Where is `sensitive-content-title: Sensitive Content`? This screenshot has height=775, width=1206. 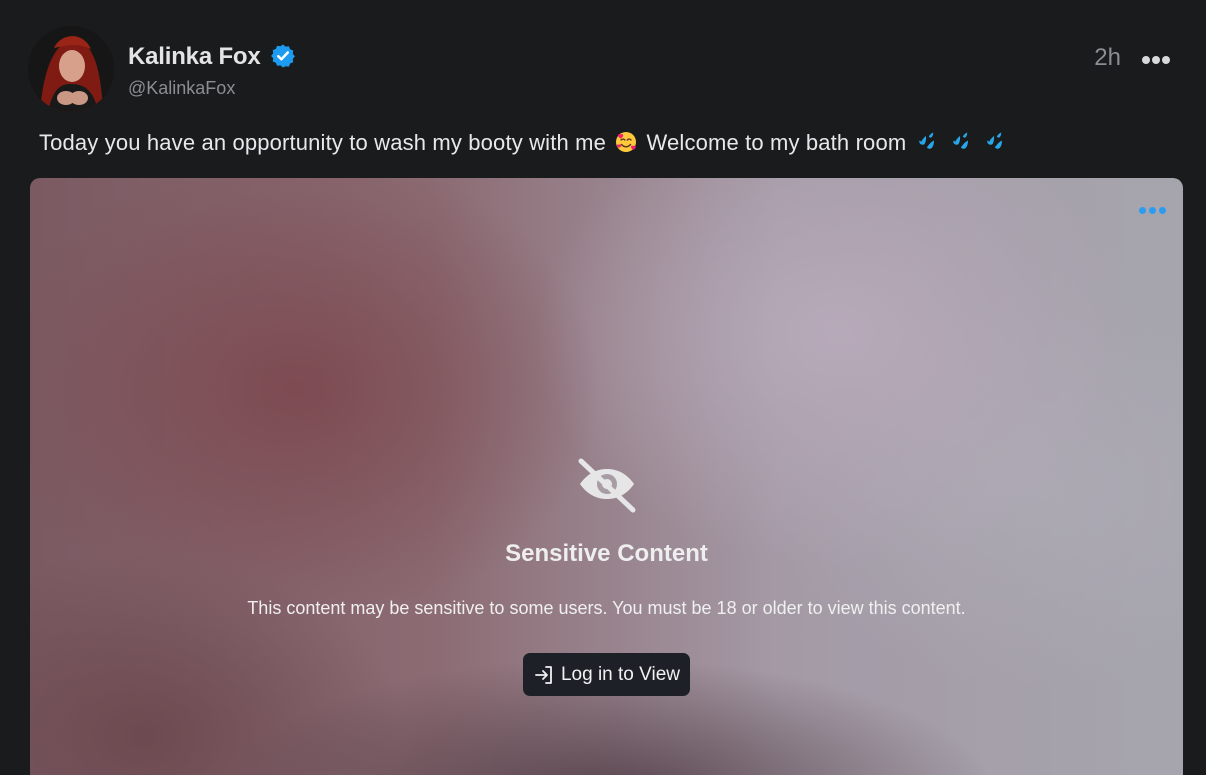 sensitive-content-title: Sensitive Content is located at coordinates (606, 553).